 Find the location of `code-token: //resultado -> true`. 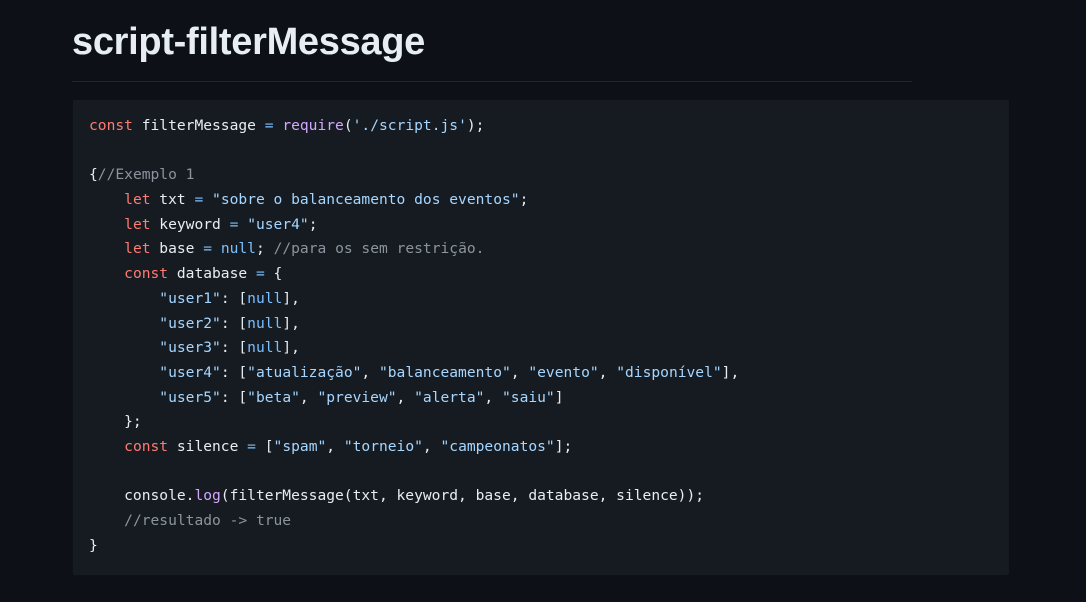

code-token: //resultado -> true is located at coordinates (208, 520).